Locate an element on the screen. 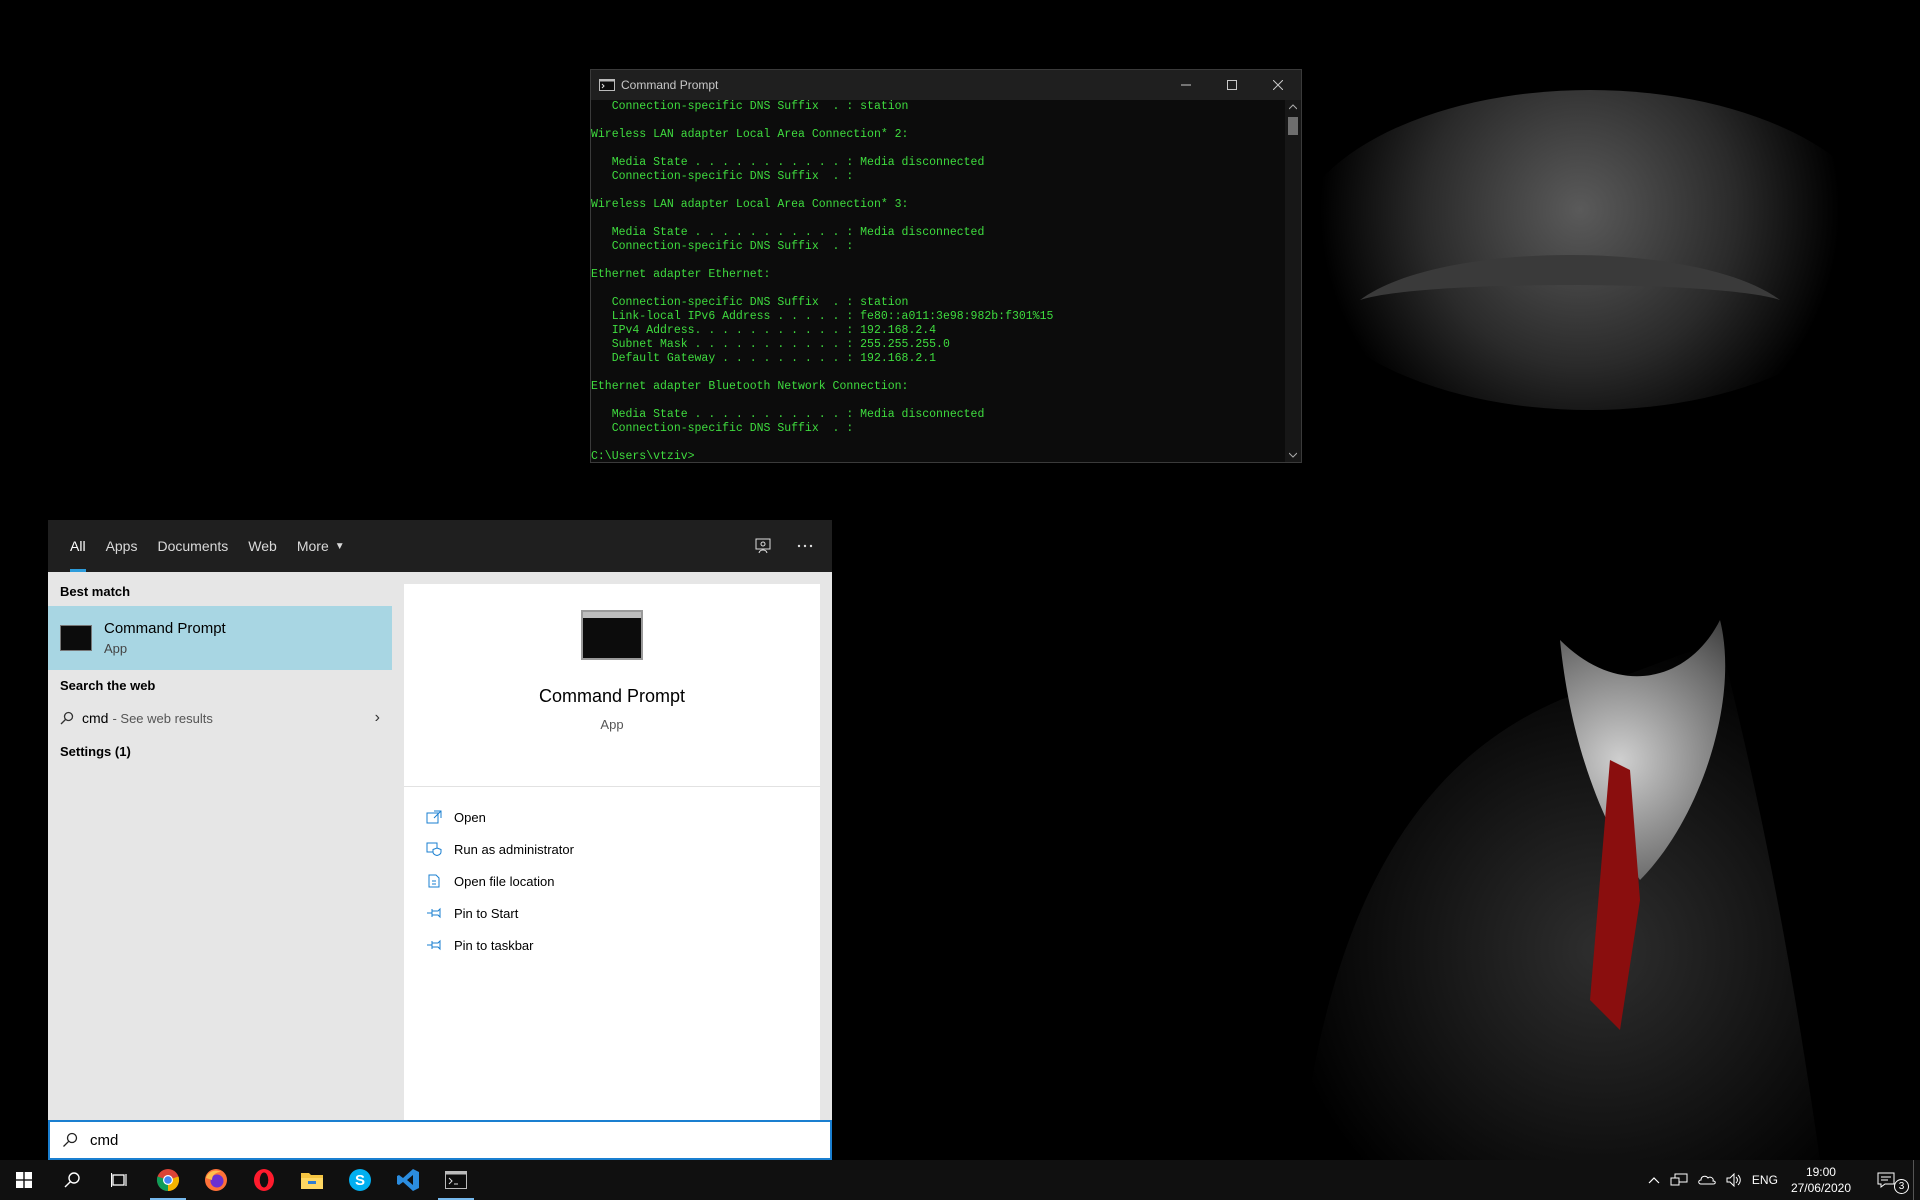 This screenshot has width=1920, height=1200. open-icon is located at coordinates (434, 817).